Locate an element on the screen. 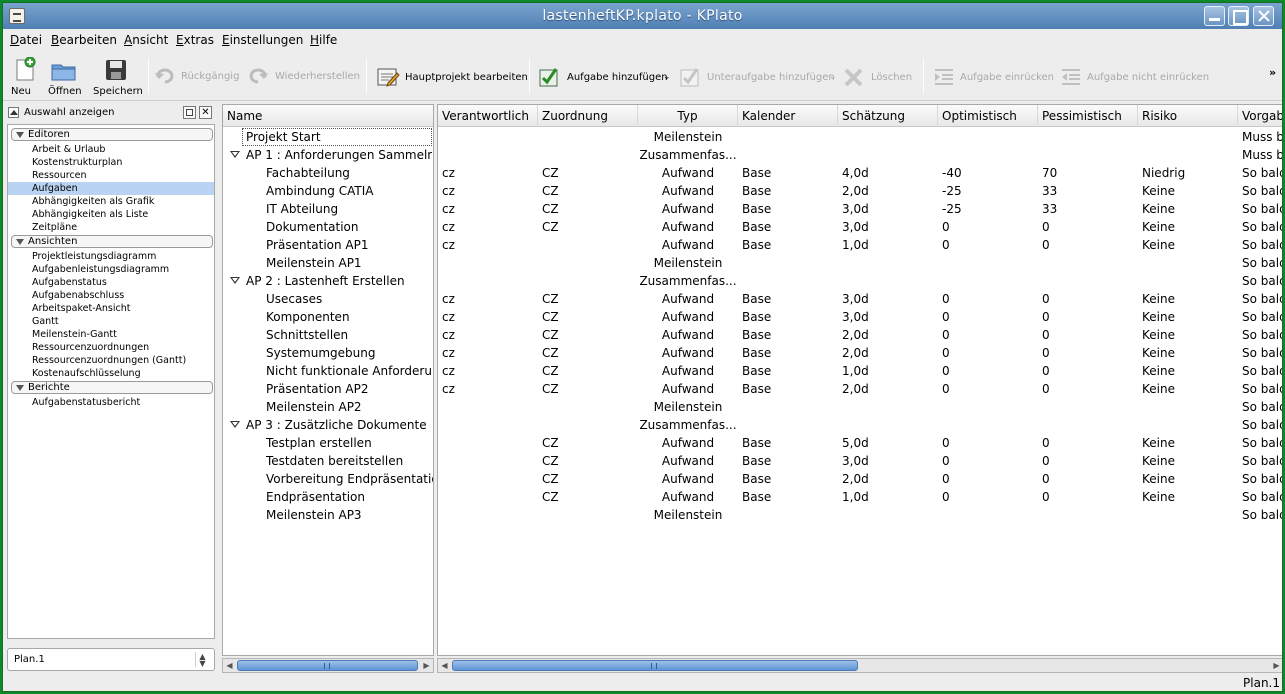  toolbar-overflow-button: » is located at coordinates (1272, 72).